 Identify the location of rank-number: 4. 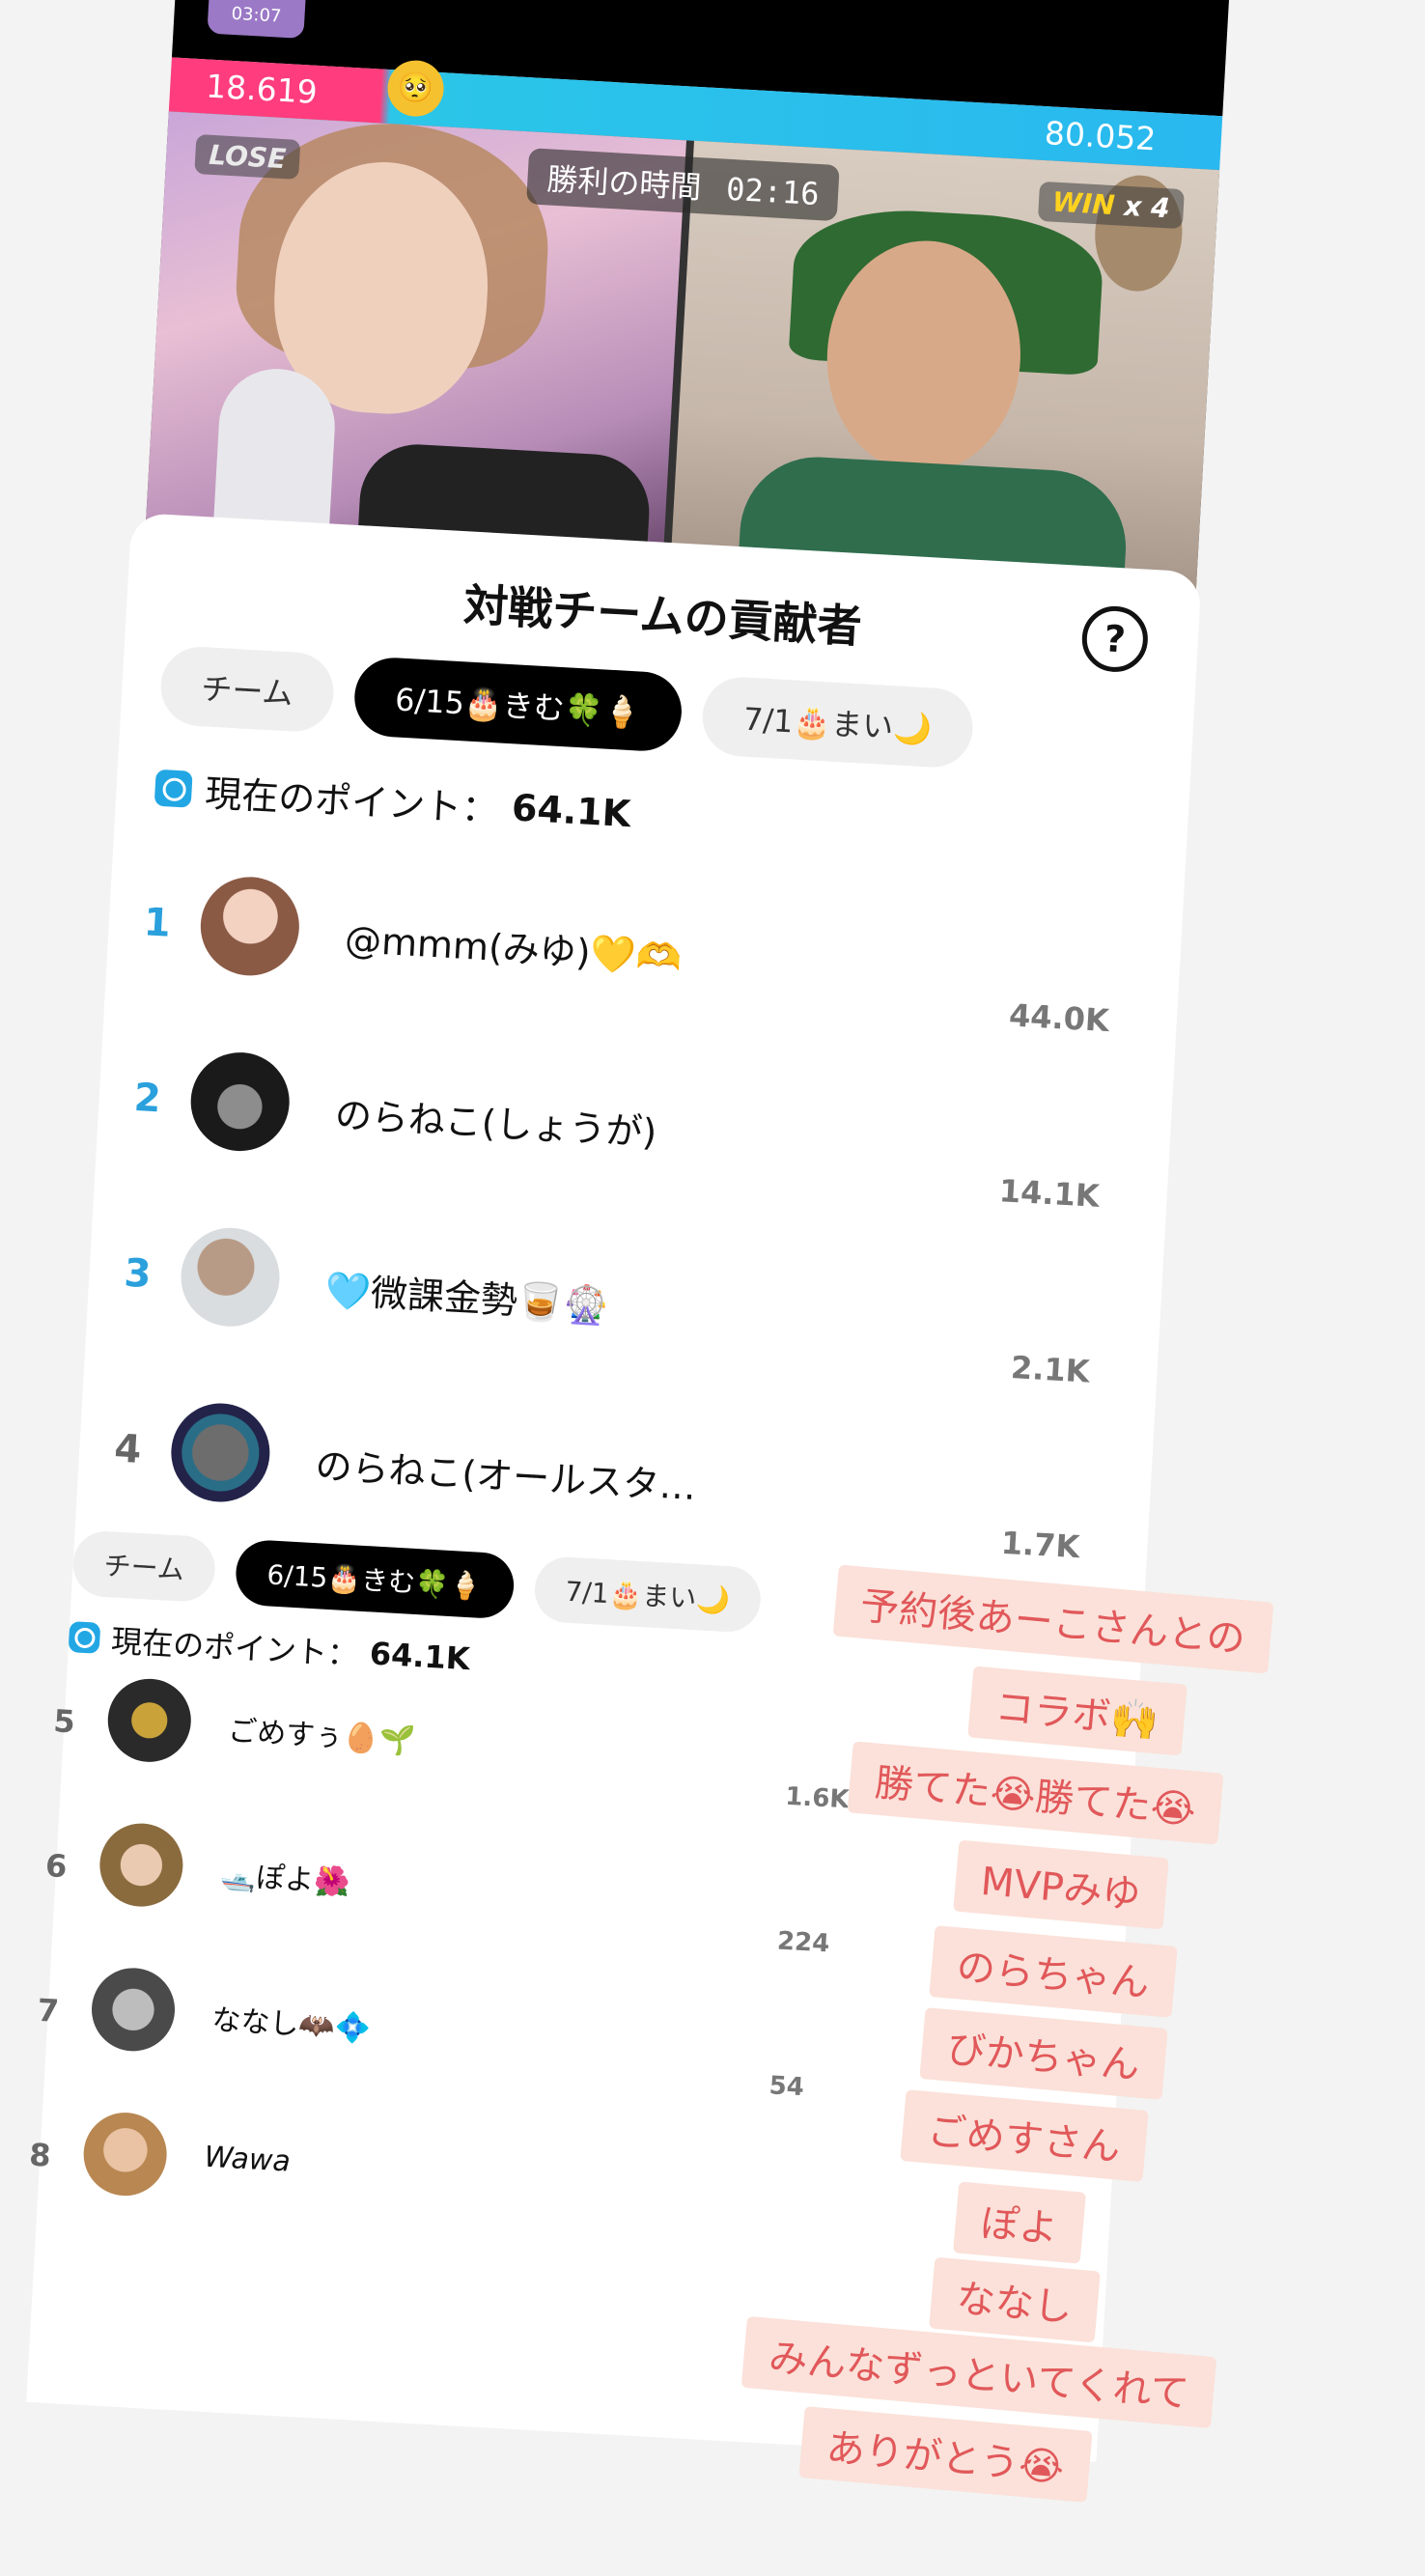
(128, 1449).